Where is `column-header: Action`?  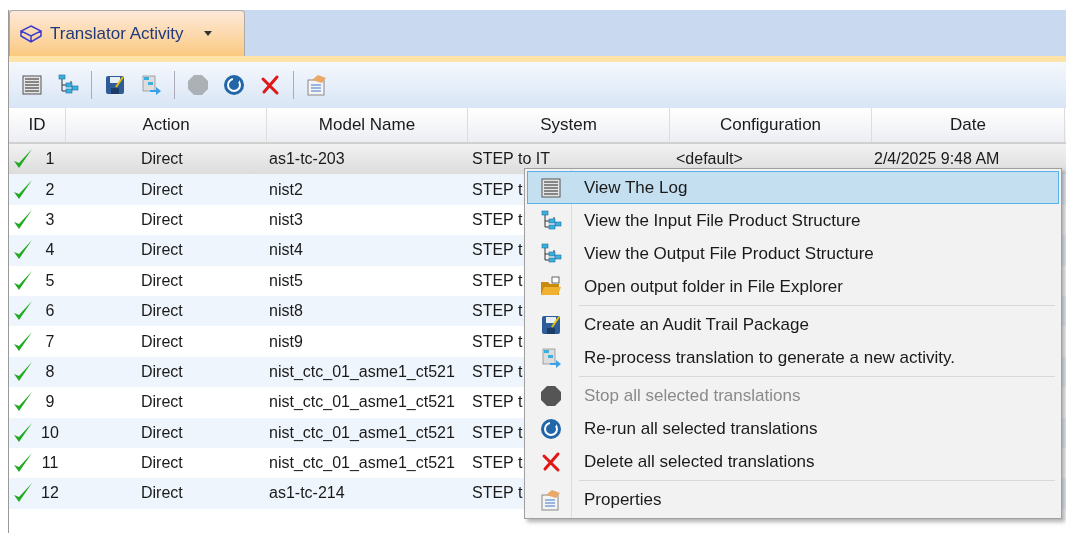 column-header: Action is located at coordinates (166, 125).